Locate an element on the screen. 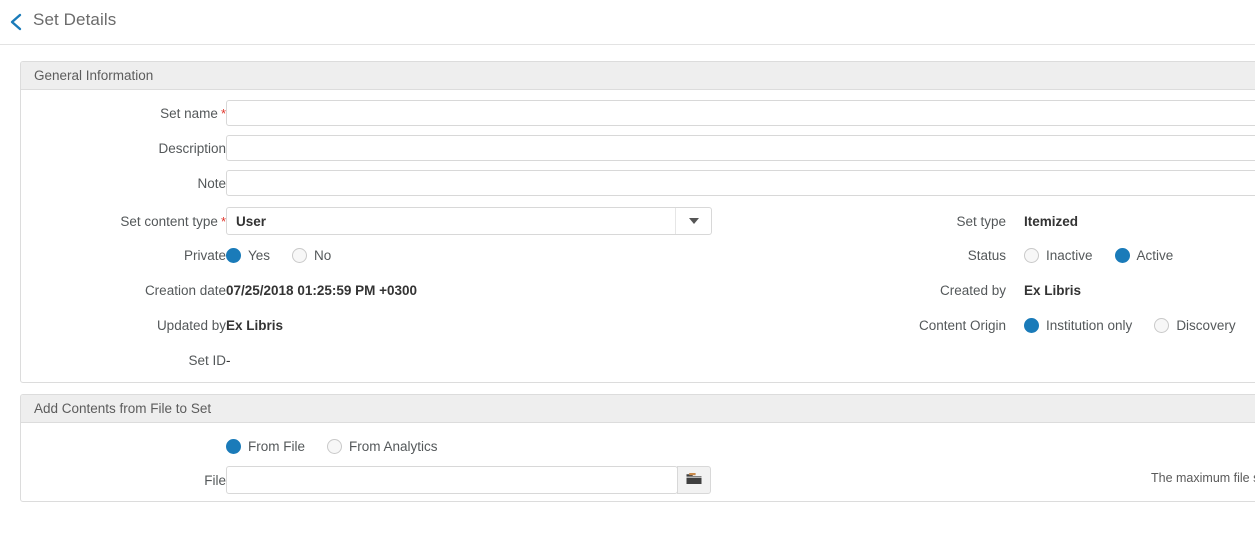 This screenshot has width=1255, height=535. page-title: Set Details is located at coordinates (75, 19).